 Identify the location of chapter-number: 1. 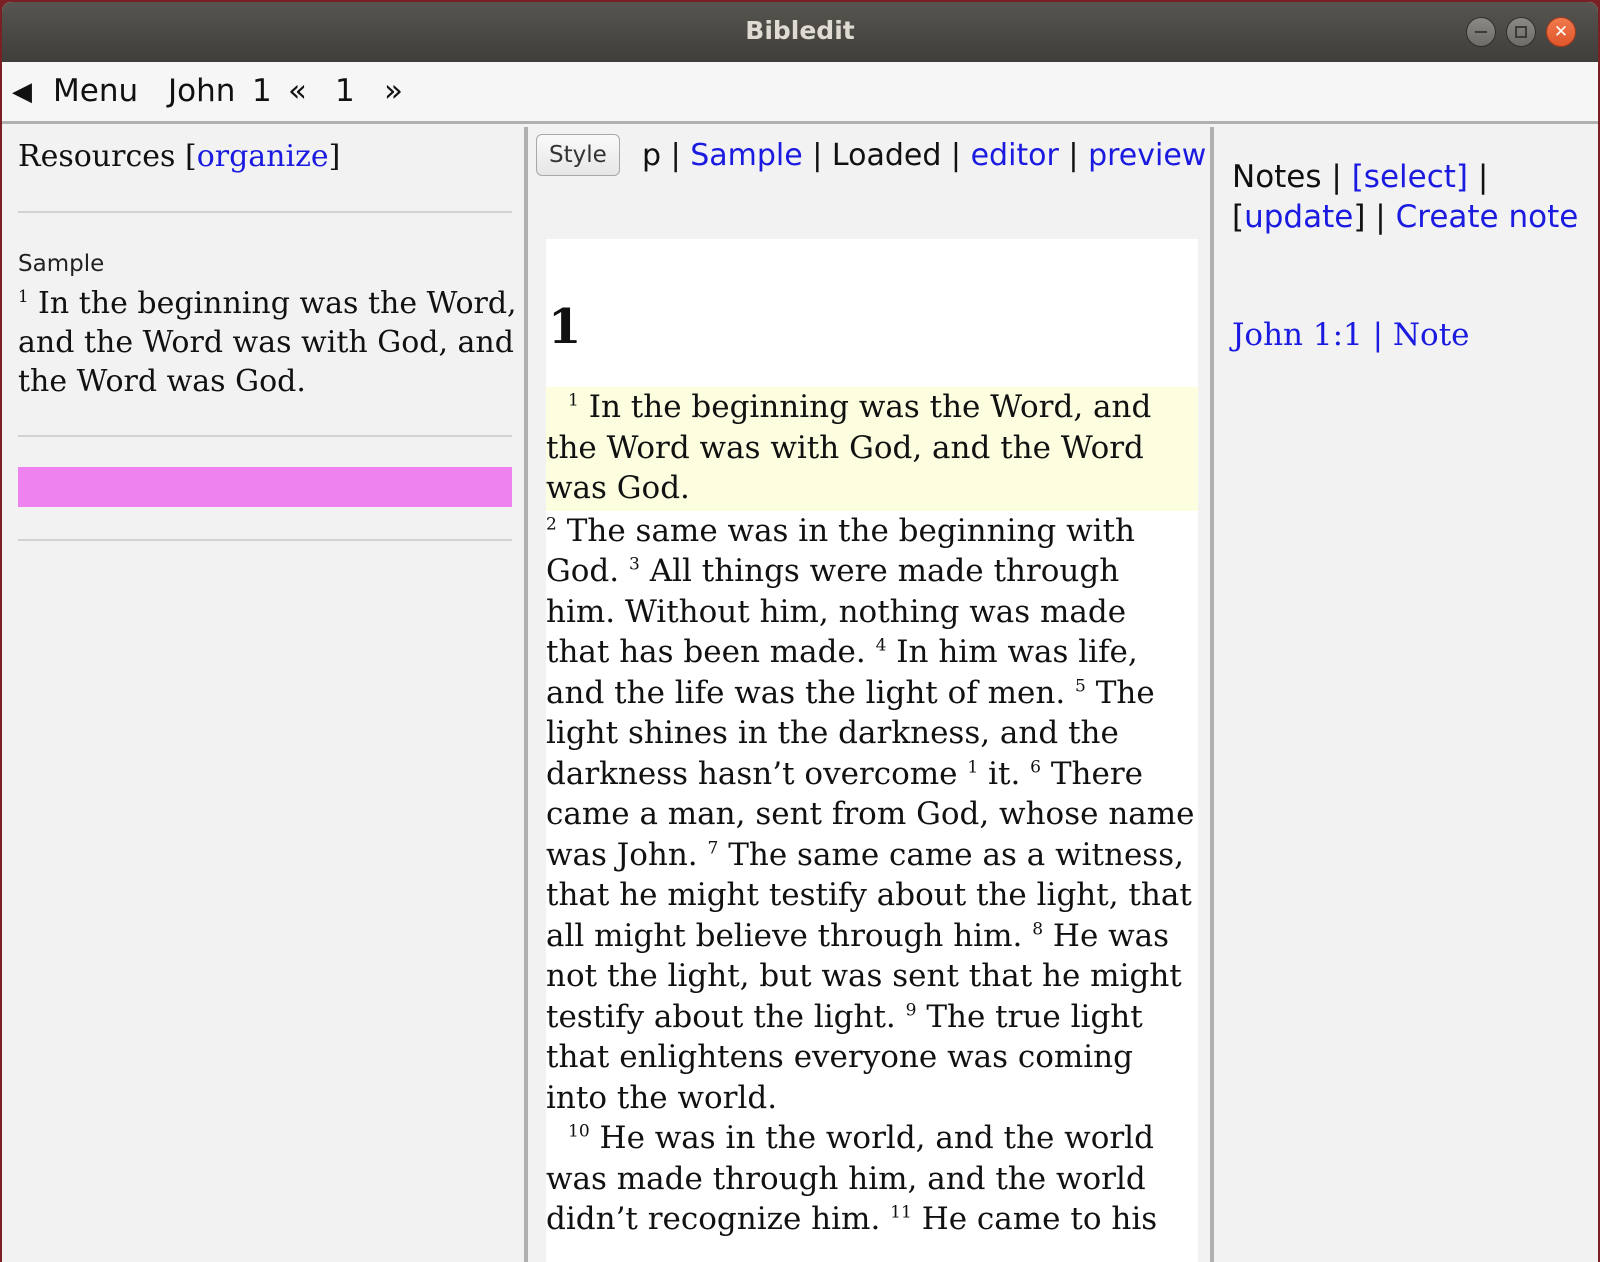
(565, 327).